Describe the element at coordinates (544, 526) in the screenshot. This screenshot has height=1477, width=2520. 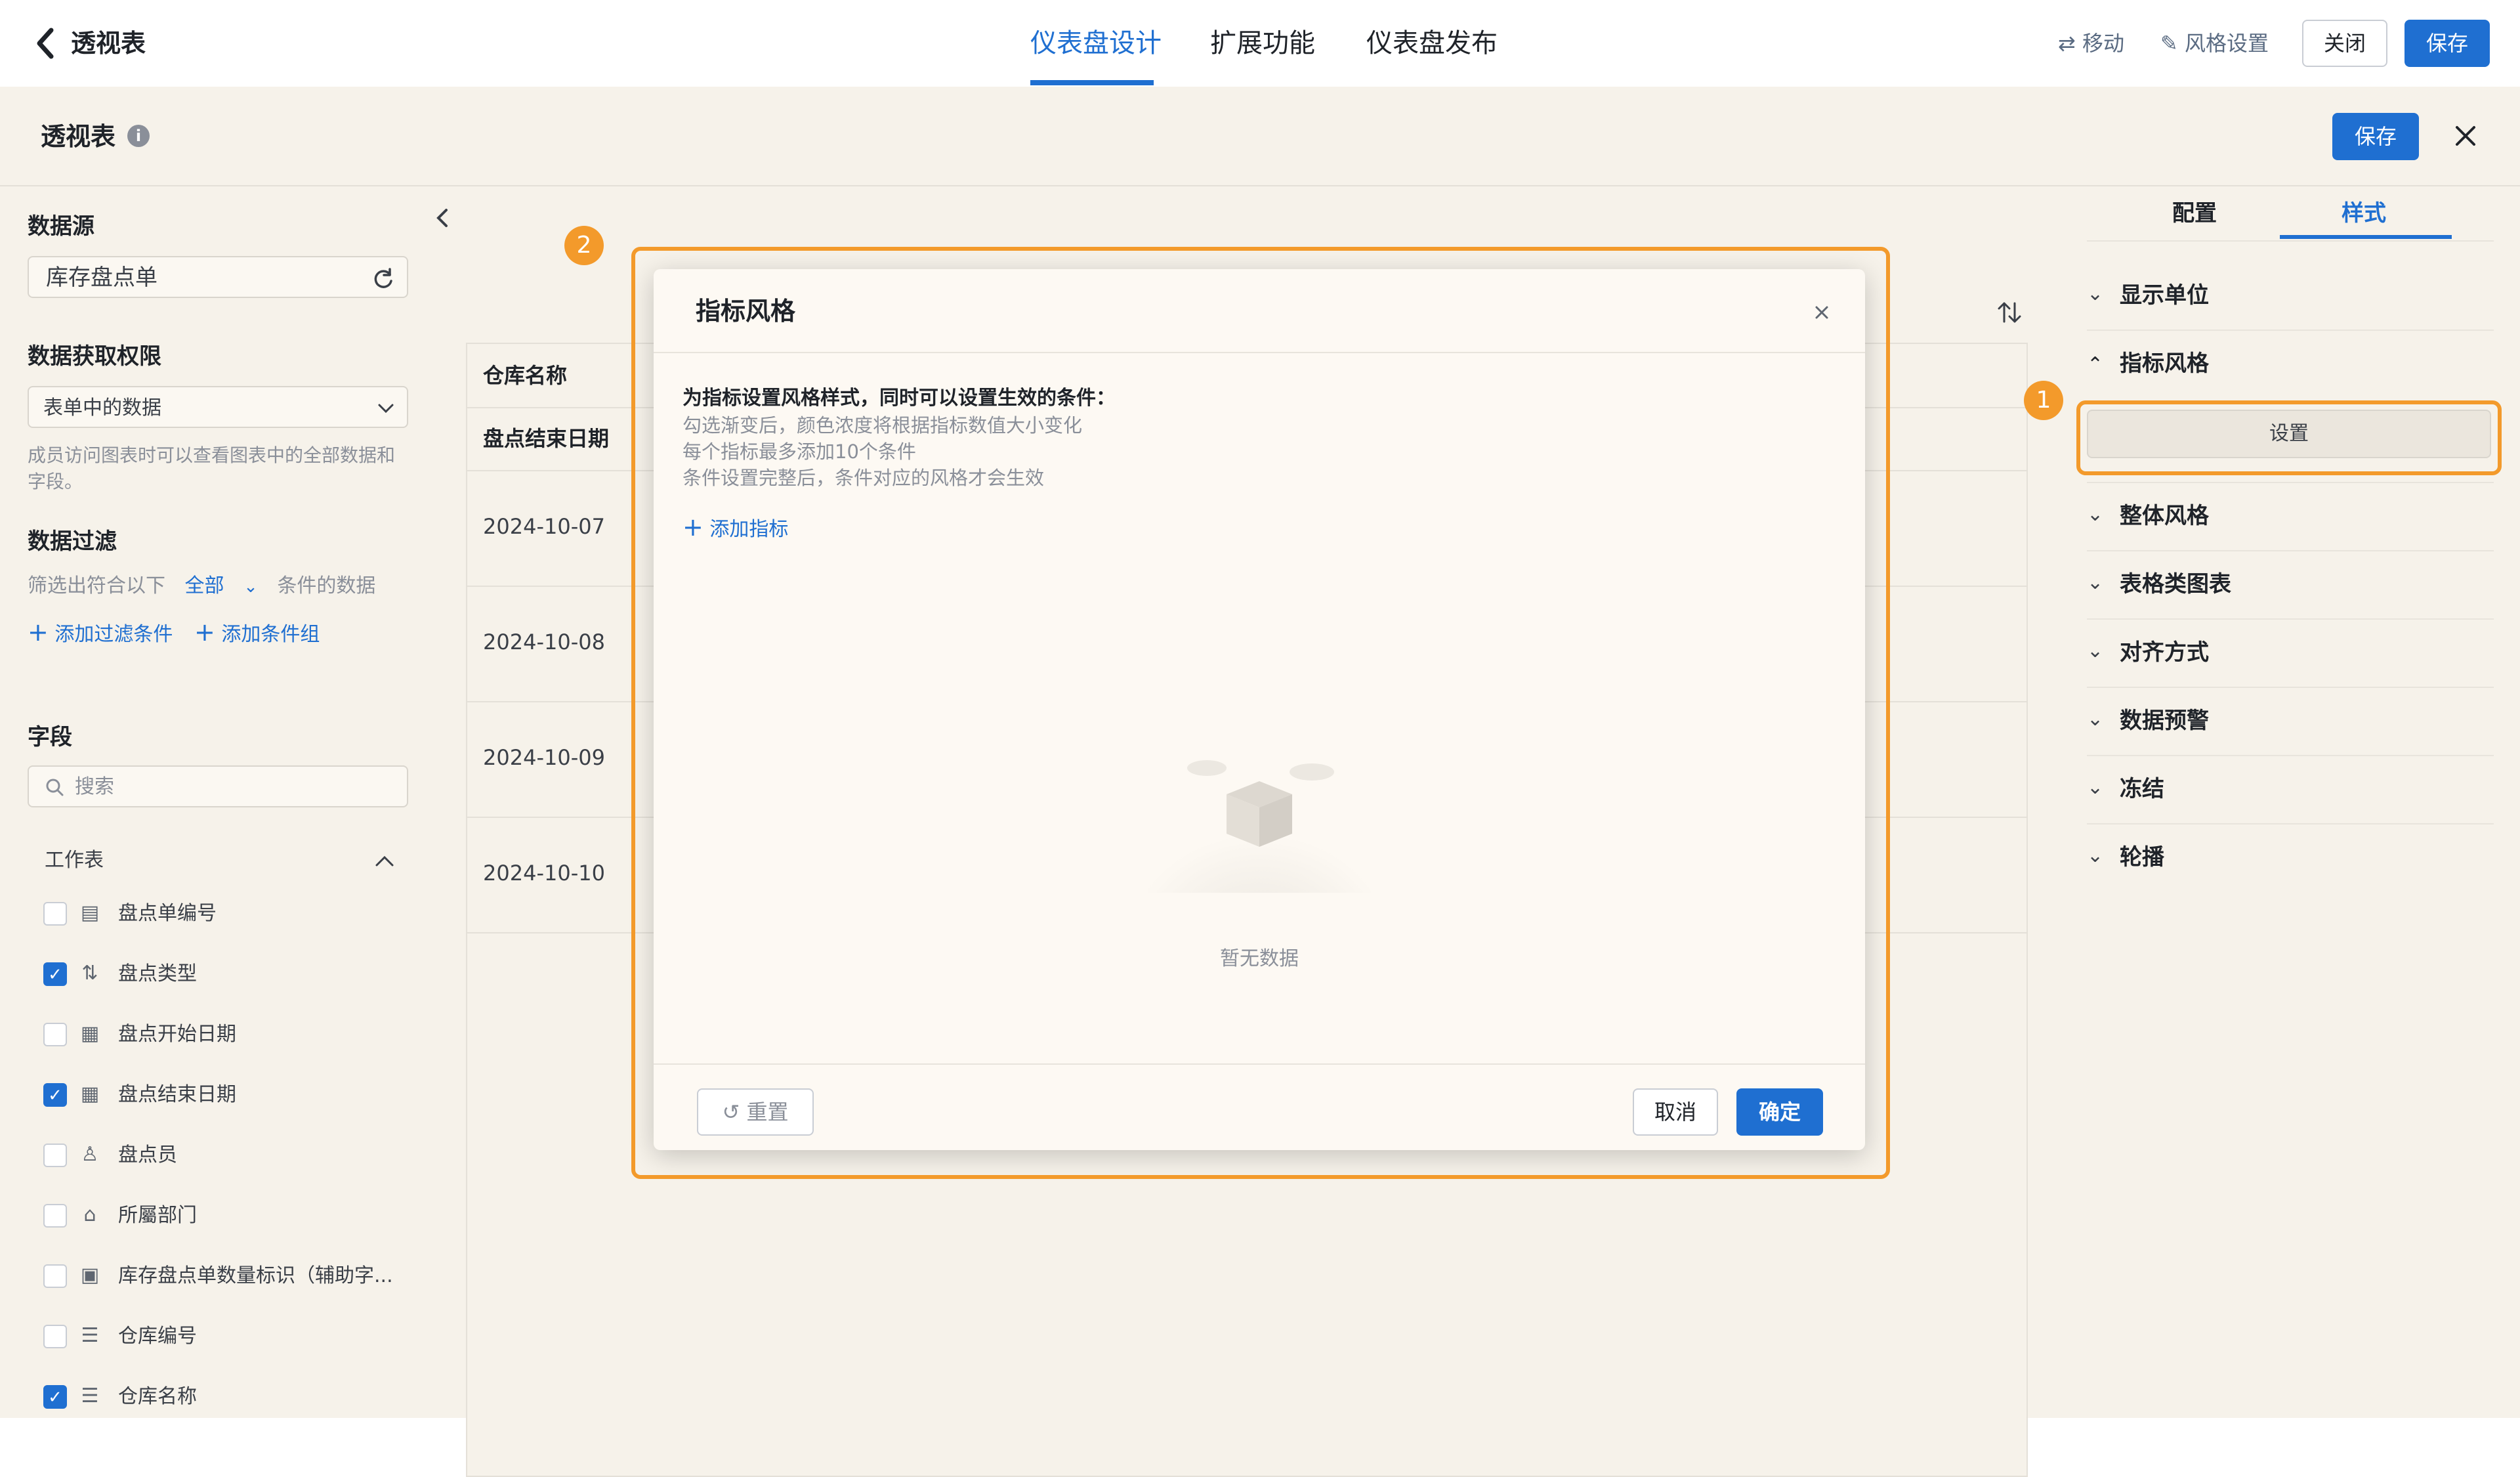
I see `table-cell-date: 2024-10-07` at that location.